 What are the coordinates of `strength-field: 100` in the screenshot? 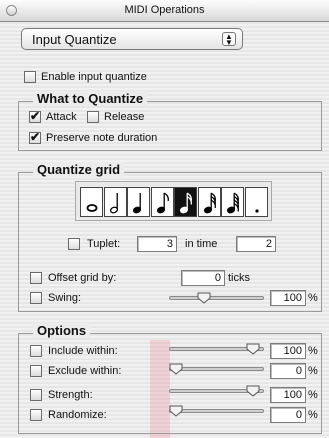 It's located at (288, 395).